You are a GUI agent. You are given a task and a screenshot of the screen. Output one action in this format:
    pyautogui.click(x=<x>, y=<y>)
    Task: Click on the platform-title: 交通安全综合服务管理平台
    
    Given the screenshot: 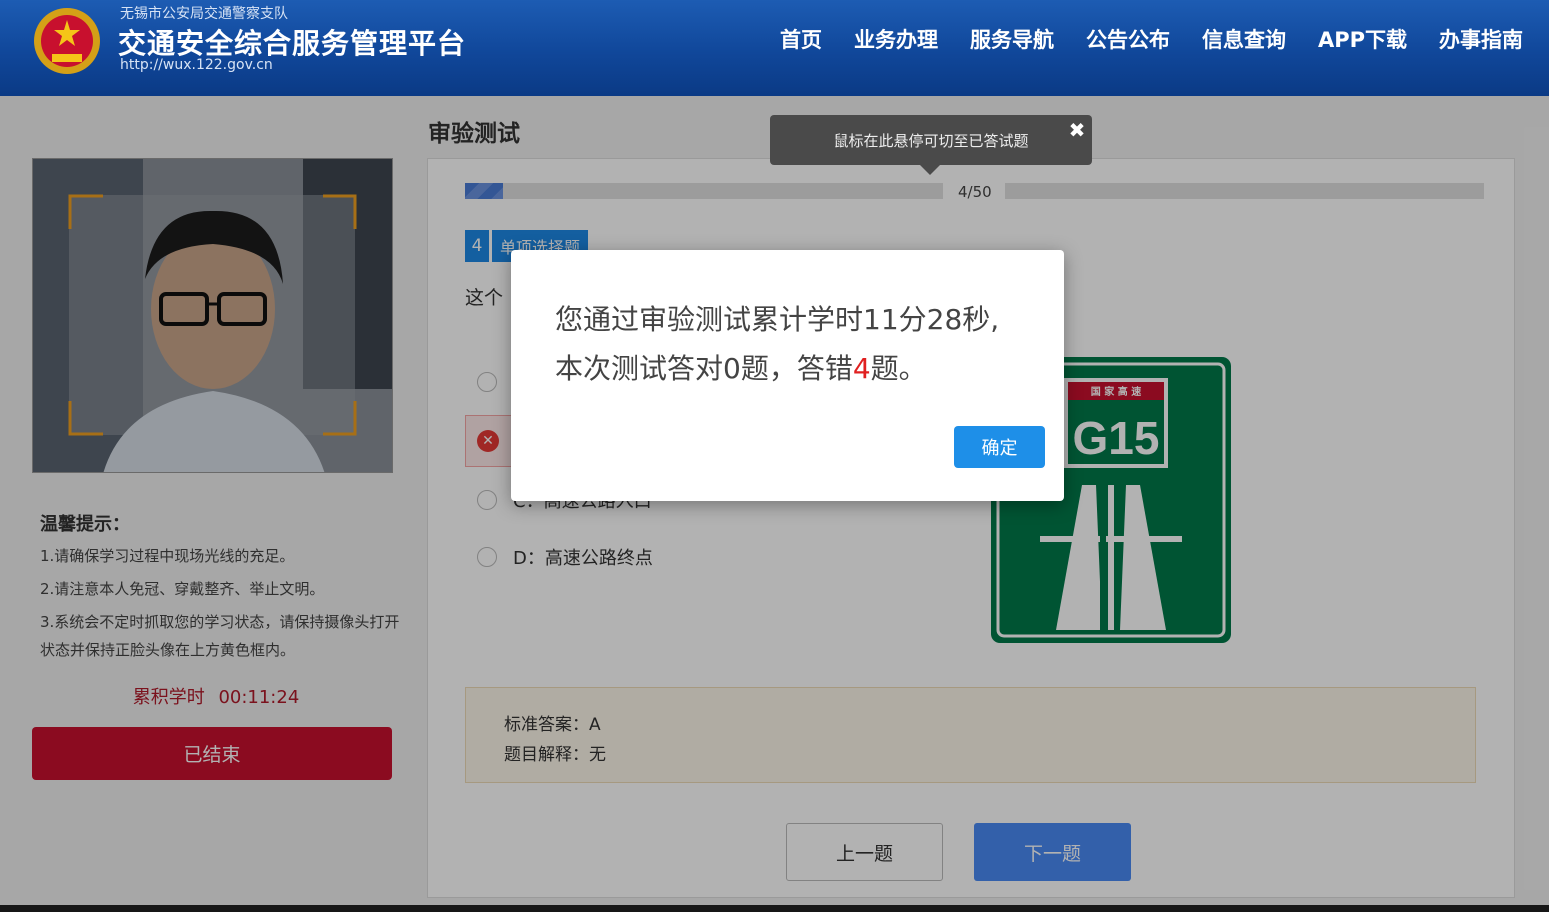 What is the action you would take?
    pyautogui.click(x=292, y=42)
    